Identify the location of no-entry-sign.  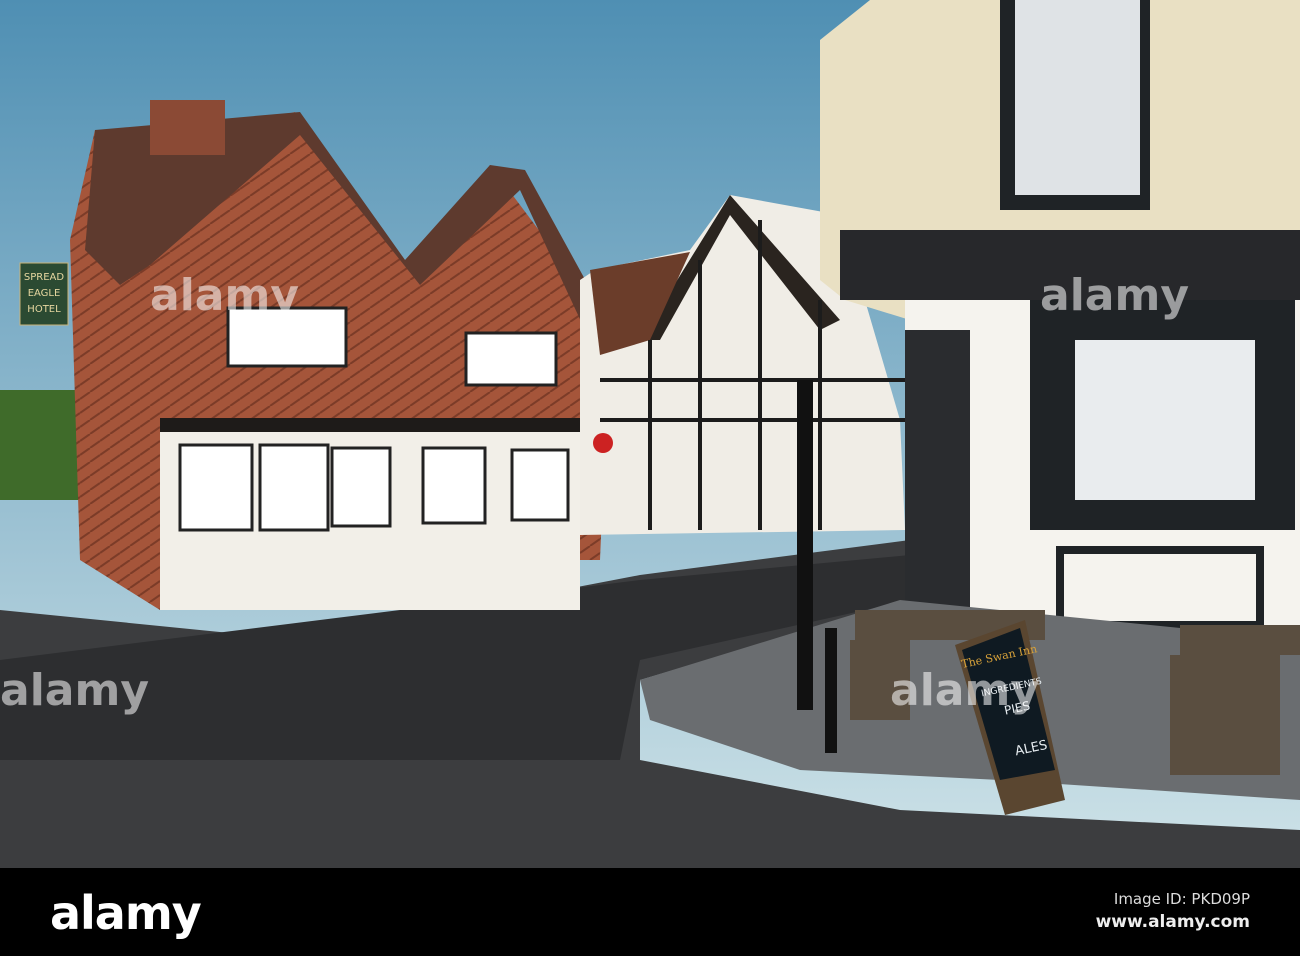
(603, 443).